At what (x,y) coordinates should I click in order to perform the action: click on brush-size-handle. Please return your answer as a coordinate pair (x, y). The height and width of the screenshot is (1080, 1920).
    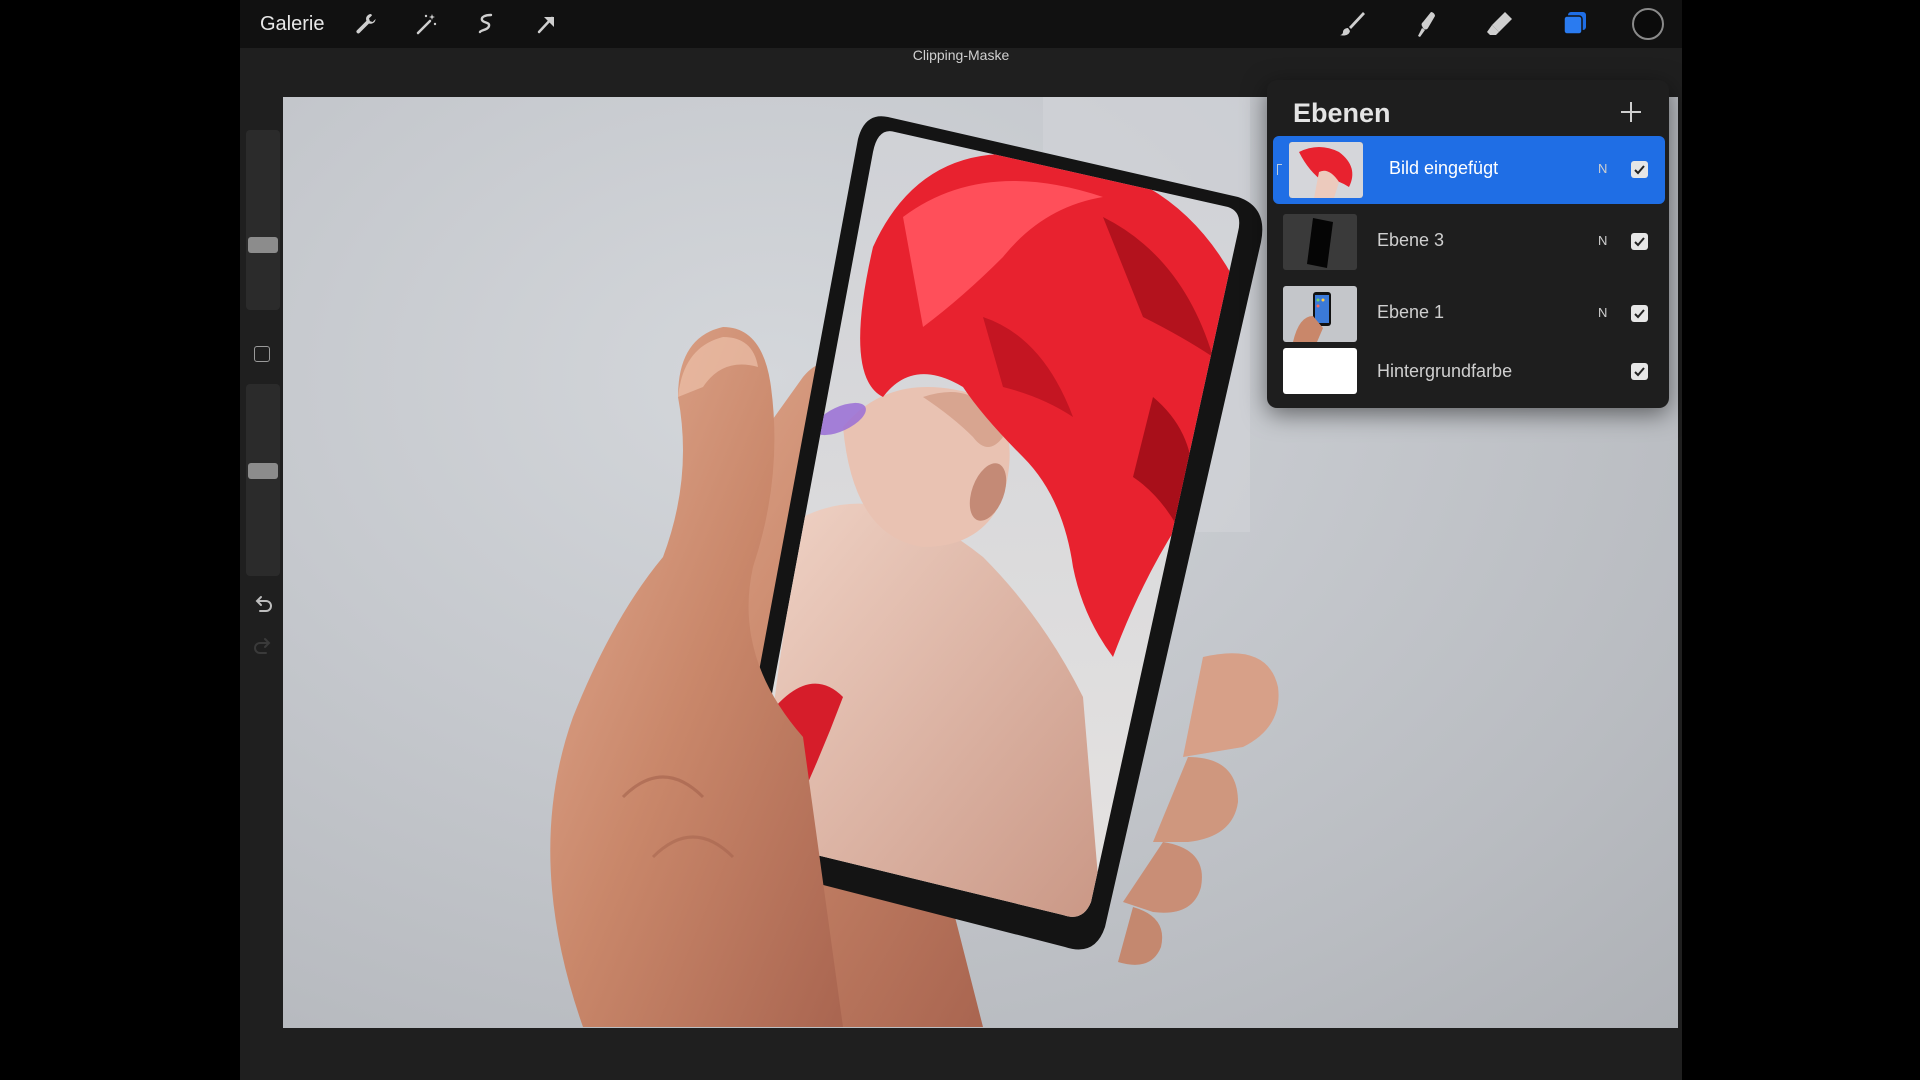
    Looking at the image, I should click on (263, 245).